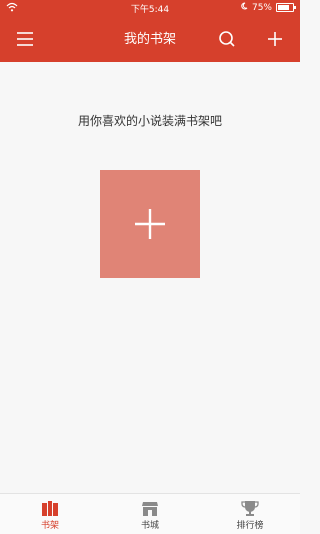  What do you see at coordinates (261, 7) in the screenshot?
I see `battery-percent: 75%` at bounding box center [261, 7].